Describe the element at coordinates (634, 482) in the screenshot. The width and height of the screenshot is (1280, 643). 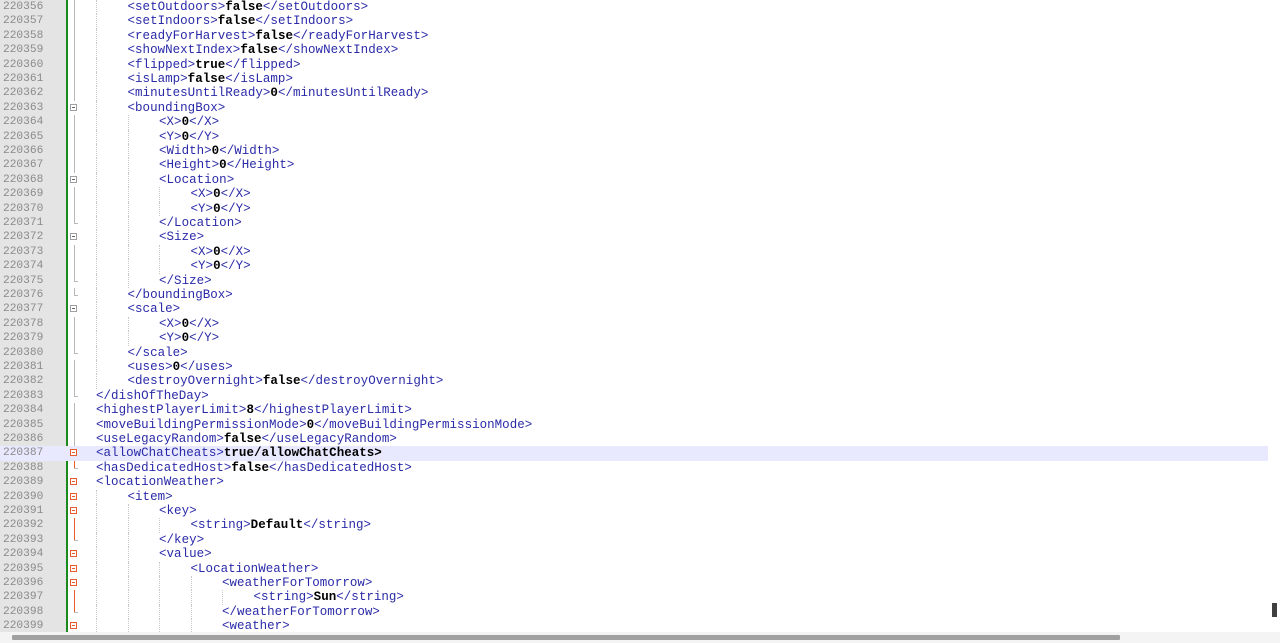
I see `code-line: 220389 <locationWeather>` at that location.